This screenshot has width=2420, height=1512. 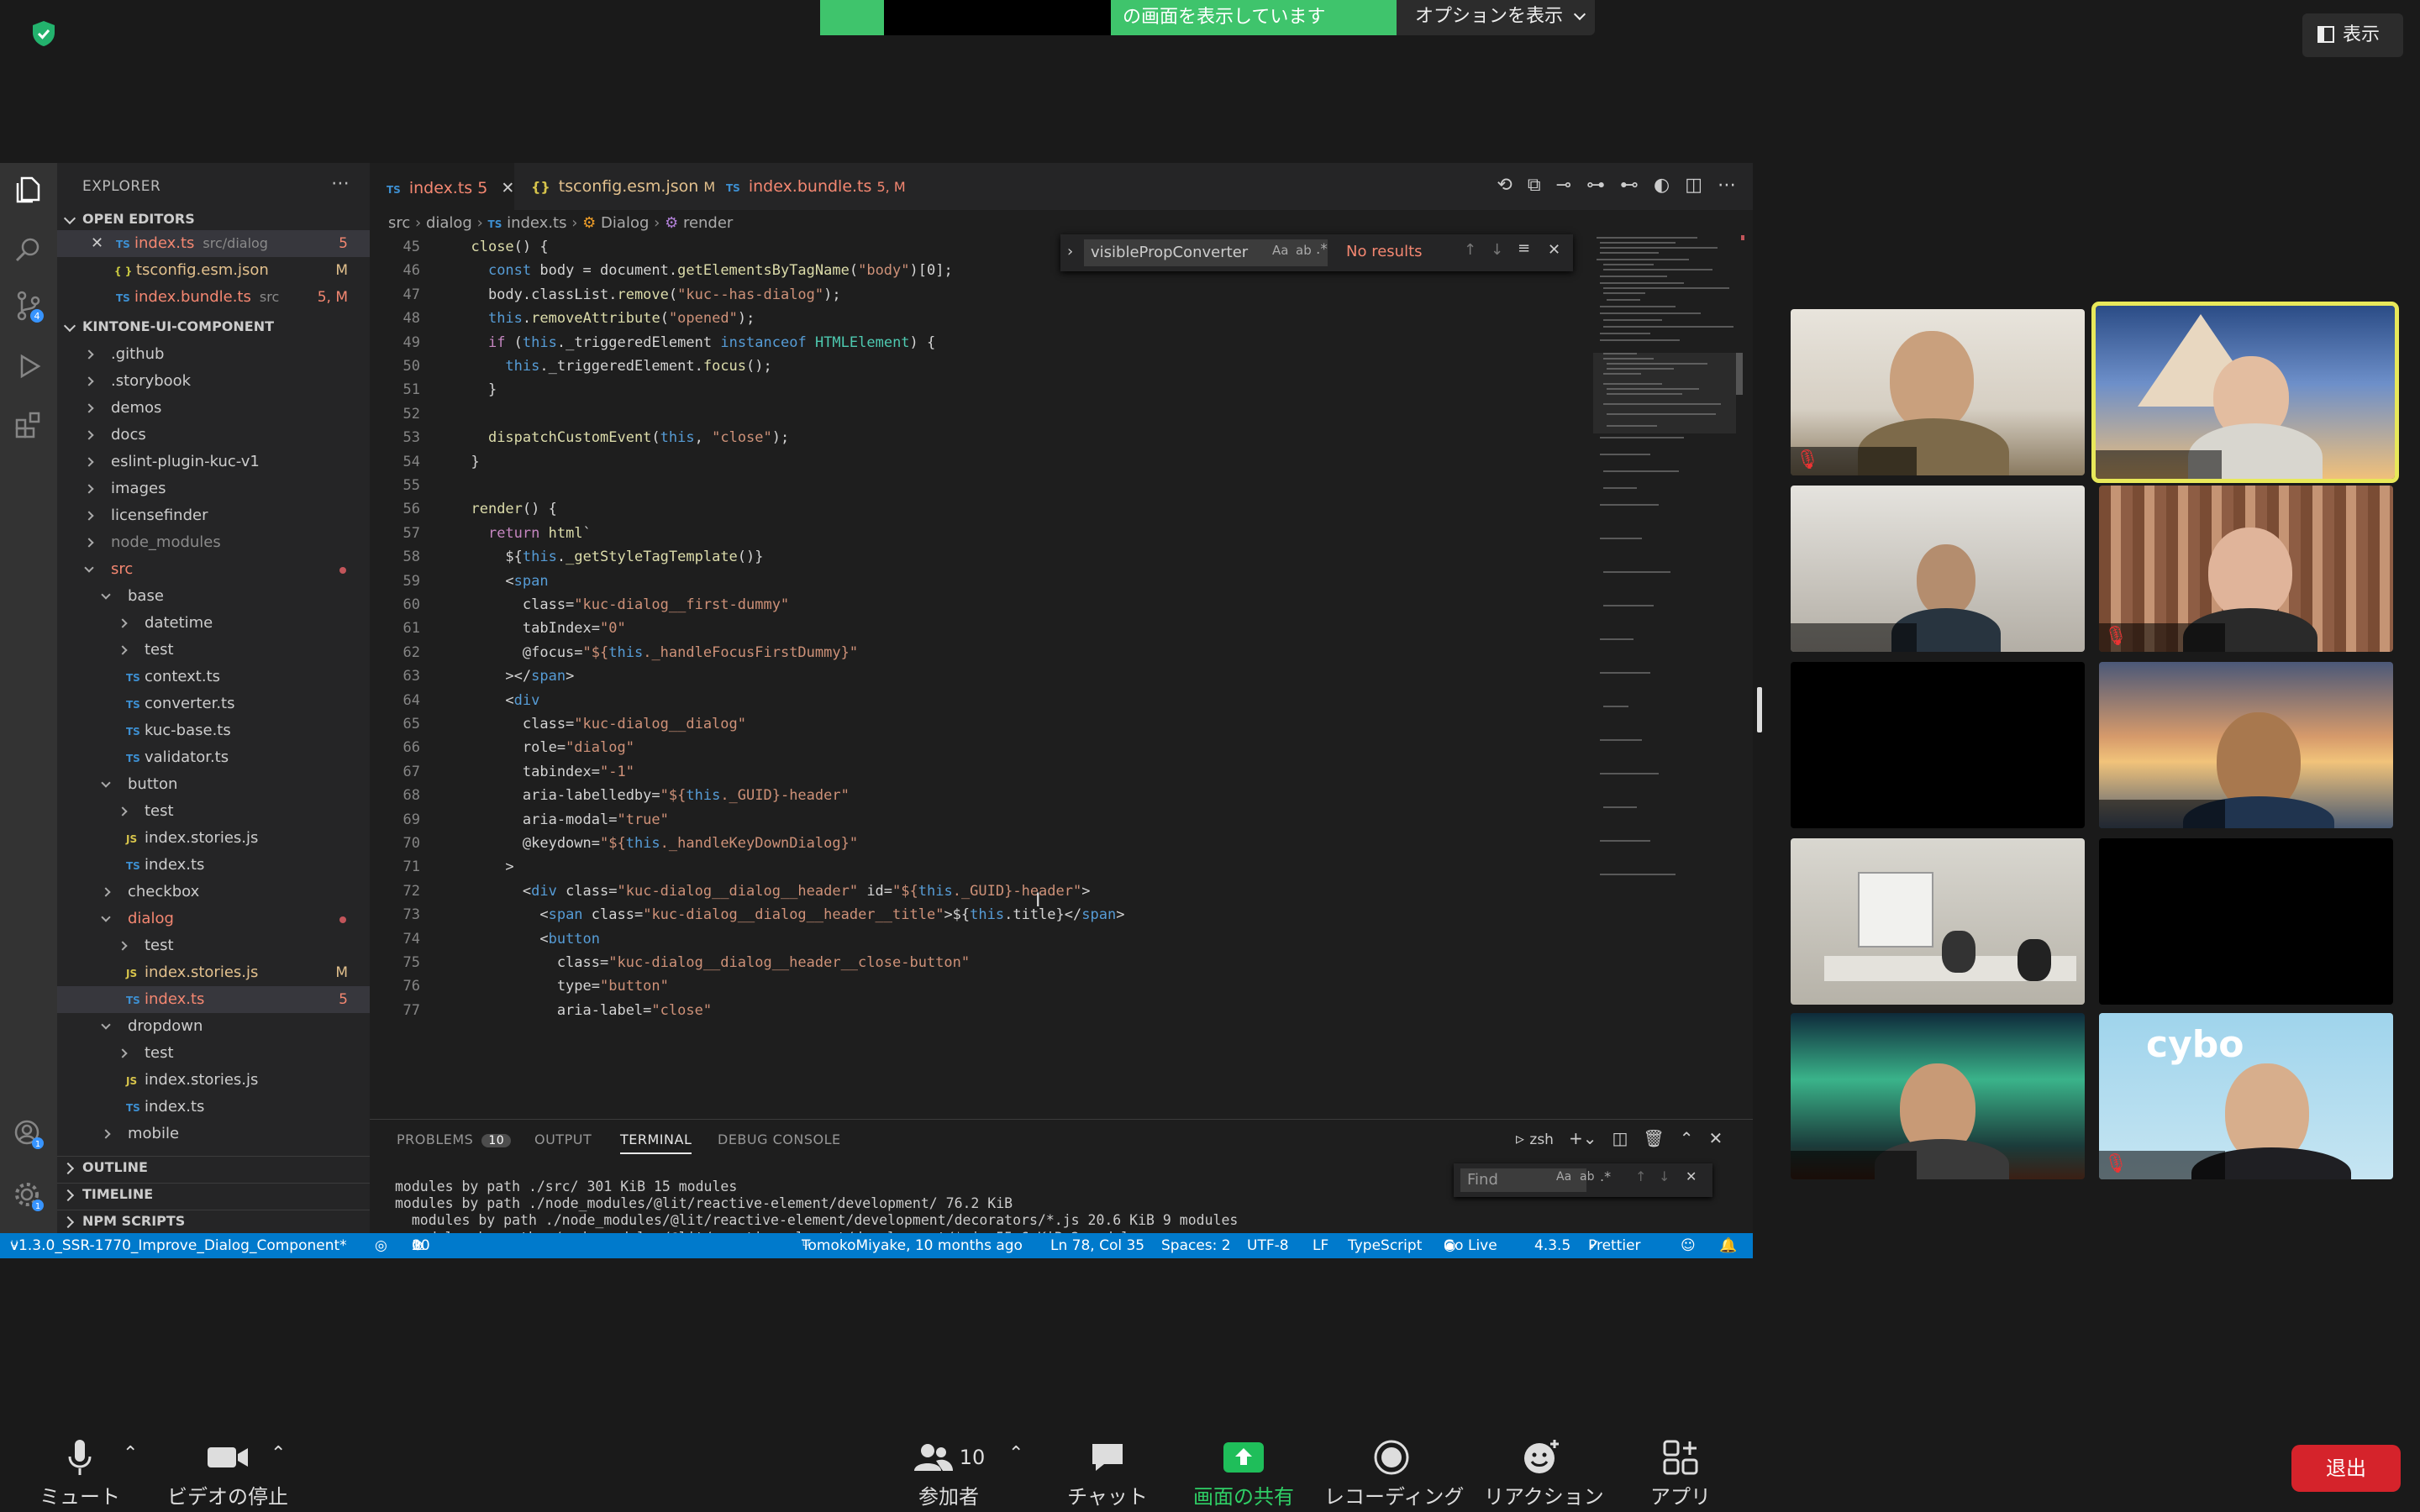 I want to click on cursor-position: Ln 78, Col 35, so click(x=1097, y=1245).